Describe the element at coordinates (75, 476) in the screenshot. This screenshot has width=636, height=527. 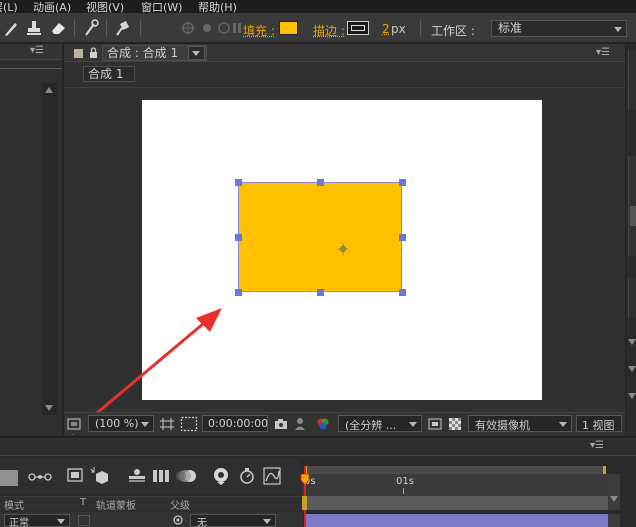
I see `live-update-icon` at that location.